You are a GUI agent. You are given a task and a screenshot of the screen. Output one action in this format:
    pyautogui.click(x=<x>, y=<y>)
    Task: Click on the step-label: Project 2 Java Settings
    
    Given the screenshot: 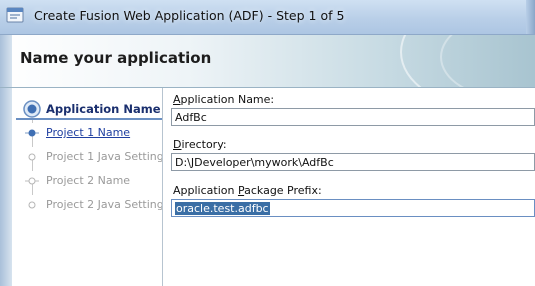 What is the action you would take?
    pyautogui.click(x=108, y=204)
    